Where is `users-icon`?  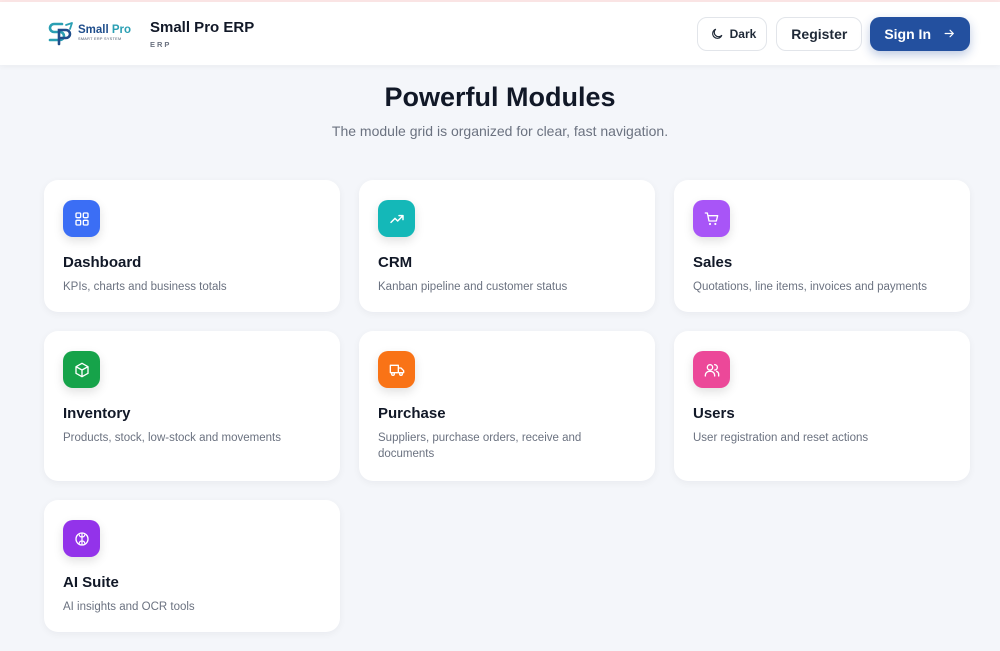
users-icon is located at coordinates (711, 370).